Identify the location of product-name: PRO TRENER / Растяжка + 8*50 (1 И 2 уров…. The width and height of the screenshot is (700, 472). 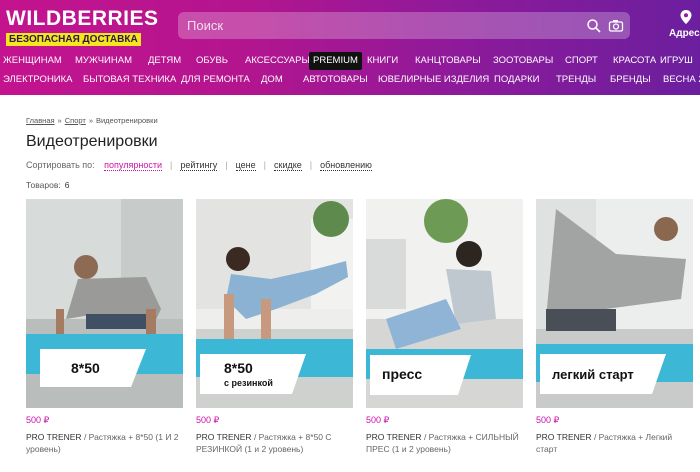
(104, 443).